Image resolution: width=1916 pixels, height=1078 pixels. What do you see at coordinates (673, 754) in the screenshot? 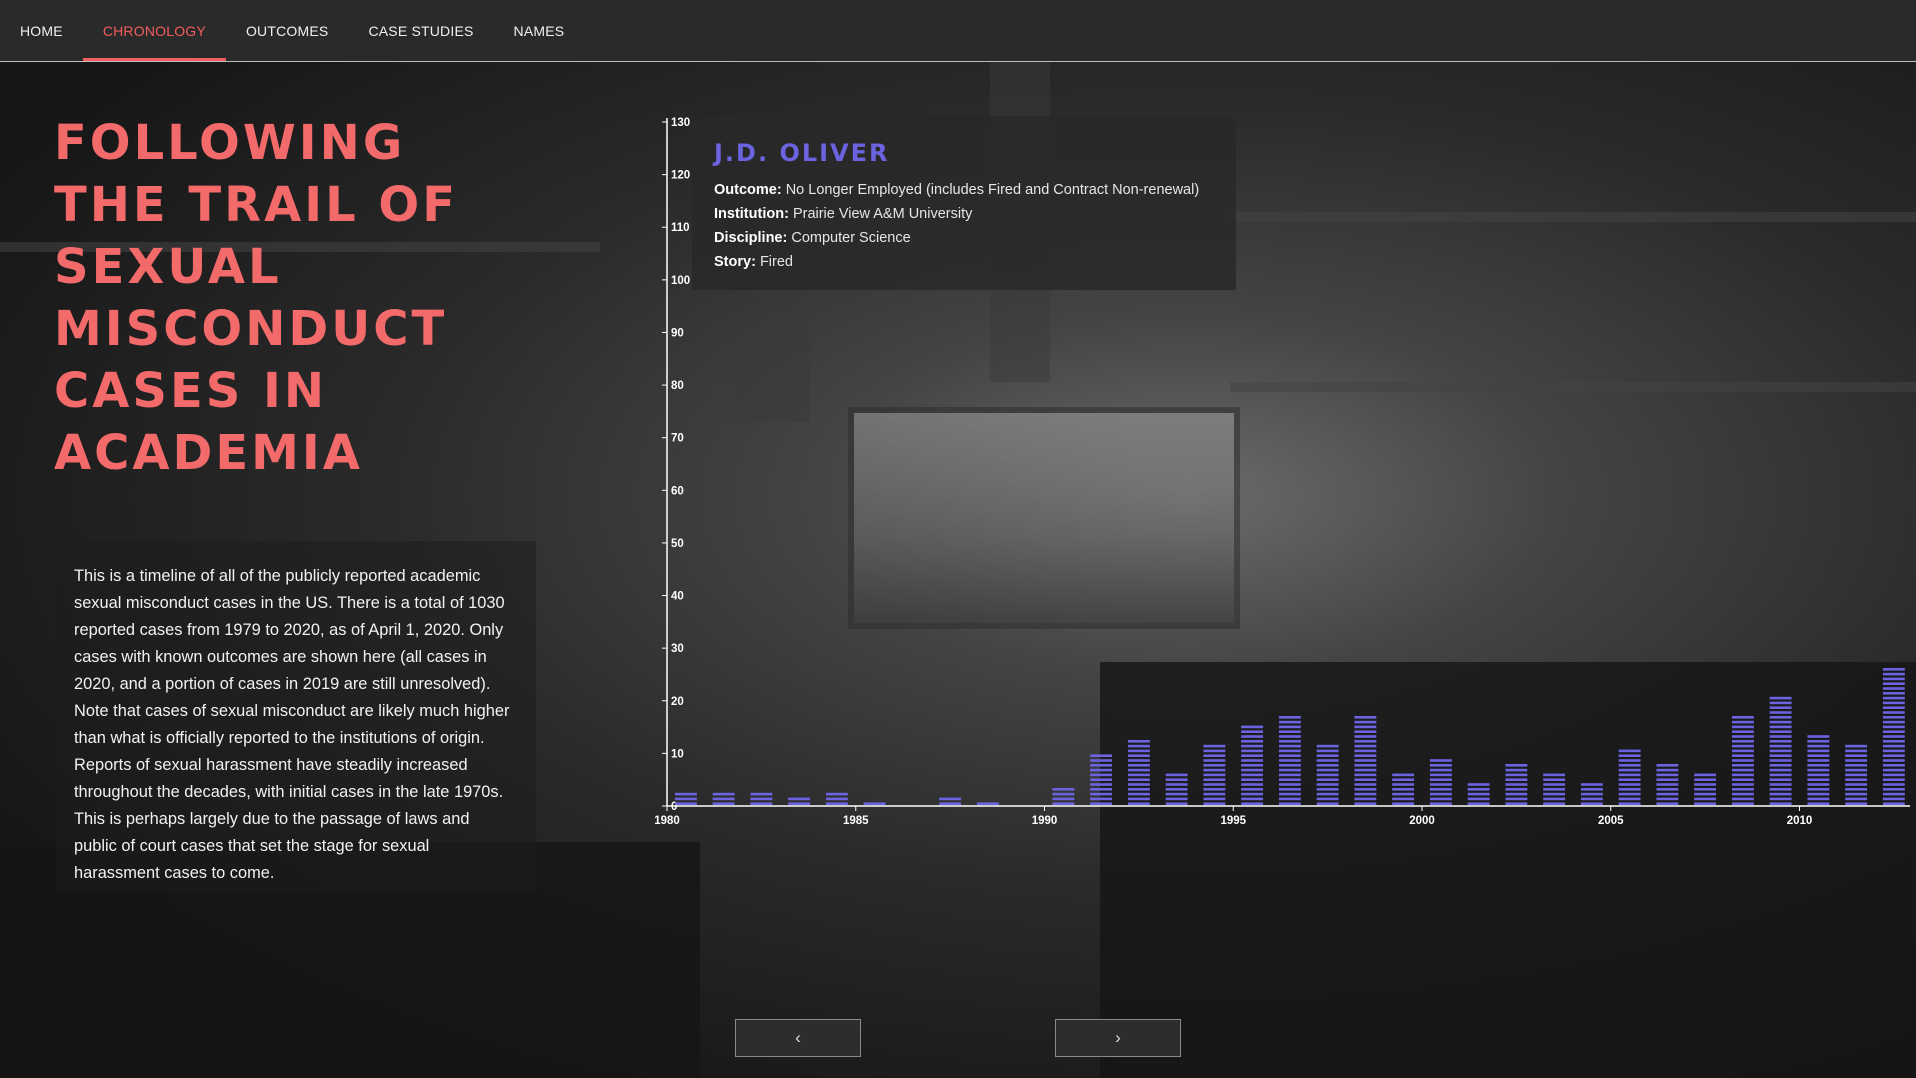
I see `y-tick: 10` at bounding box center [673, 754].